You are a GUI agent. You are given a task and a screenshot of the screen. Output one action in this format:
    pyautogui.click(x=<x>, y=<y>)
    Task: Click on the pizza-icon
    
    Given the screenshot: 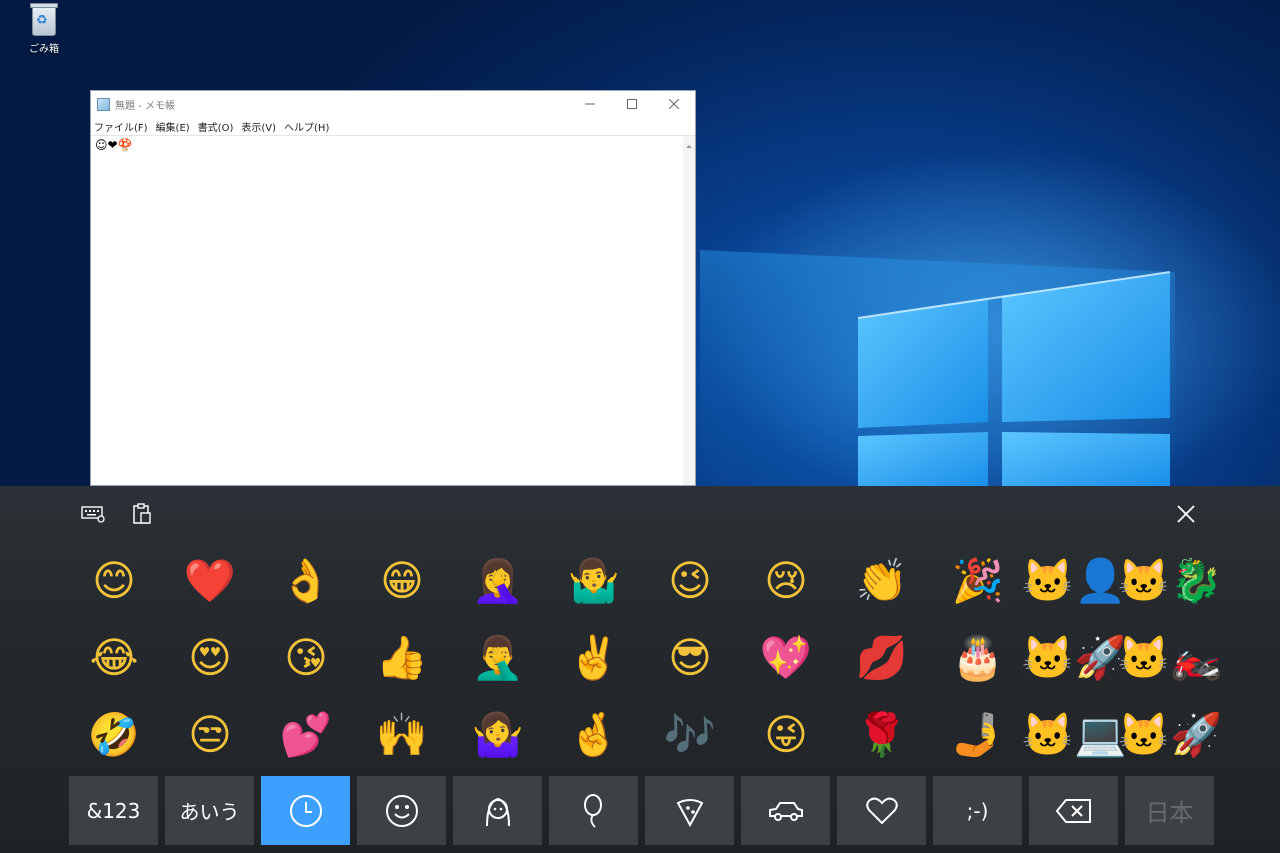 What is the action you would take?
    pyautogui.click(x=689, y=812)
    